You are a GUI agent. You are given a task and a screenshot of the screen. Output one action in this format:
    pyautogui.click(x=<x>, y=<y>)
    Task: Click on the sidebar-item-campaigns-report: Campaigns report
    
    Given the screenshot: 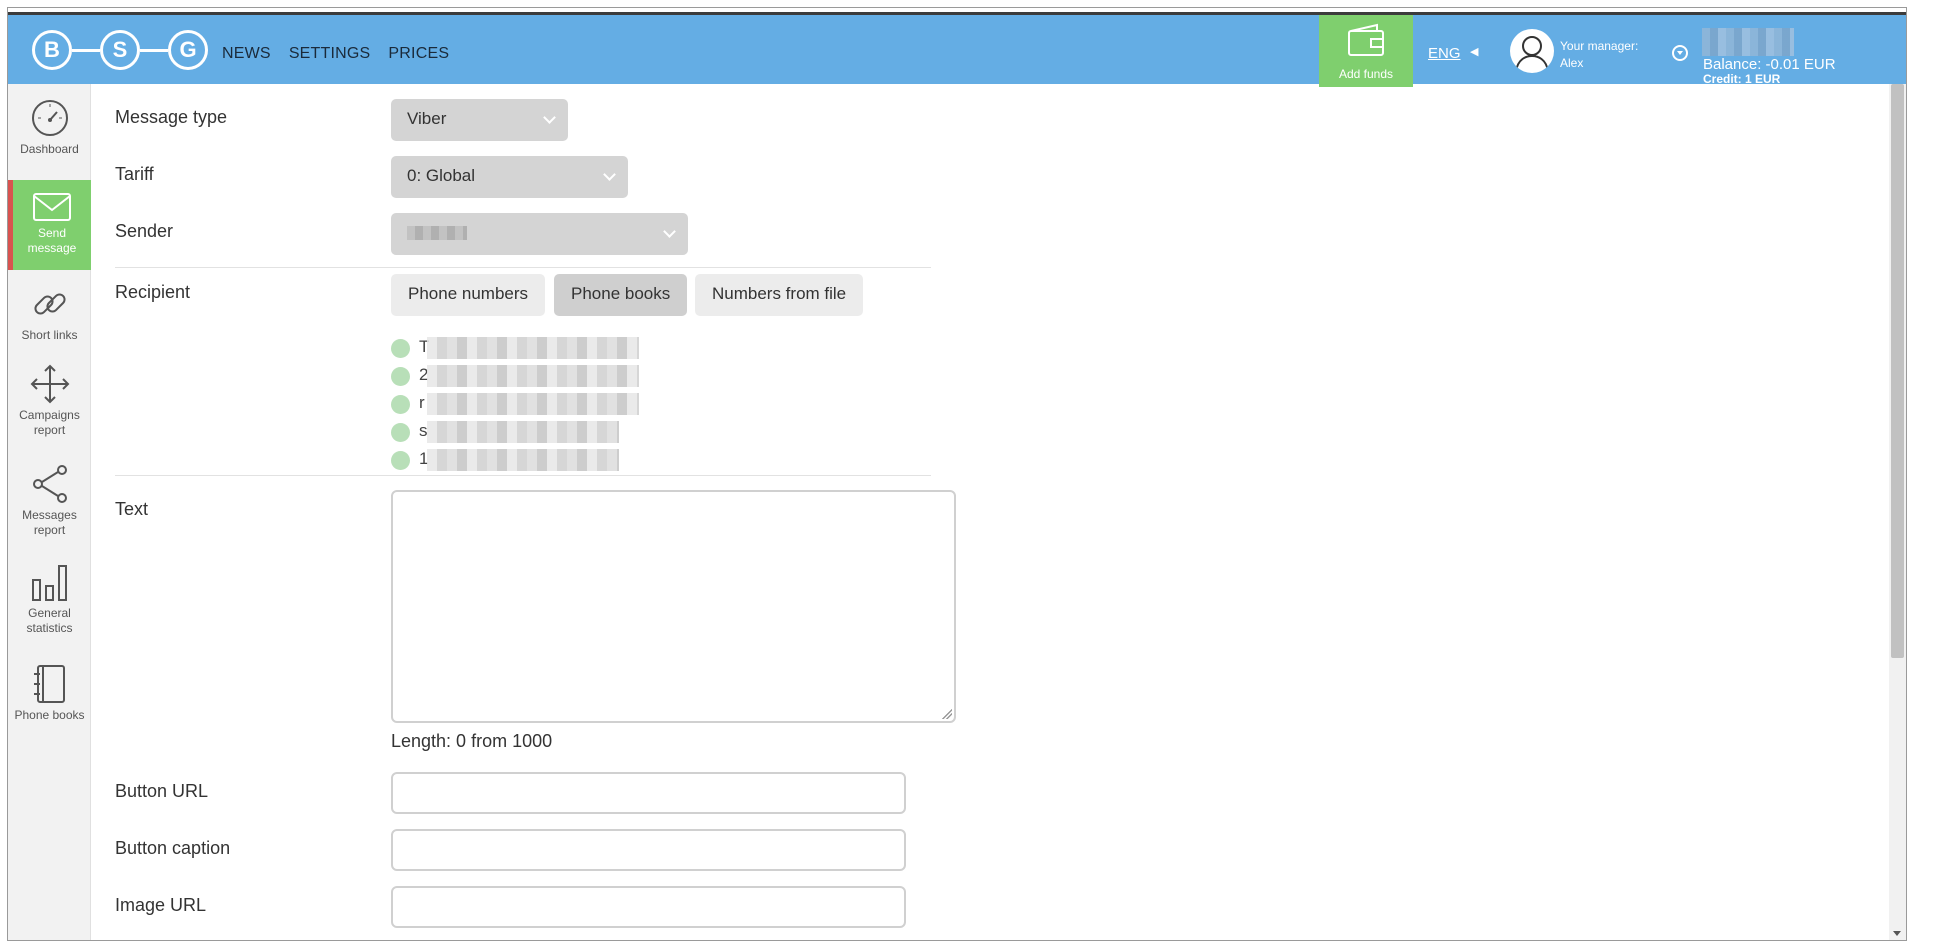 What is the action you would take?
    pyautogui.click(x=49, y=404)
    